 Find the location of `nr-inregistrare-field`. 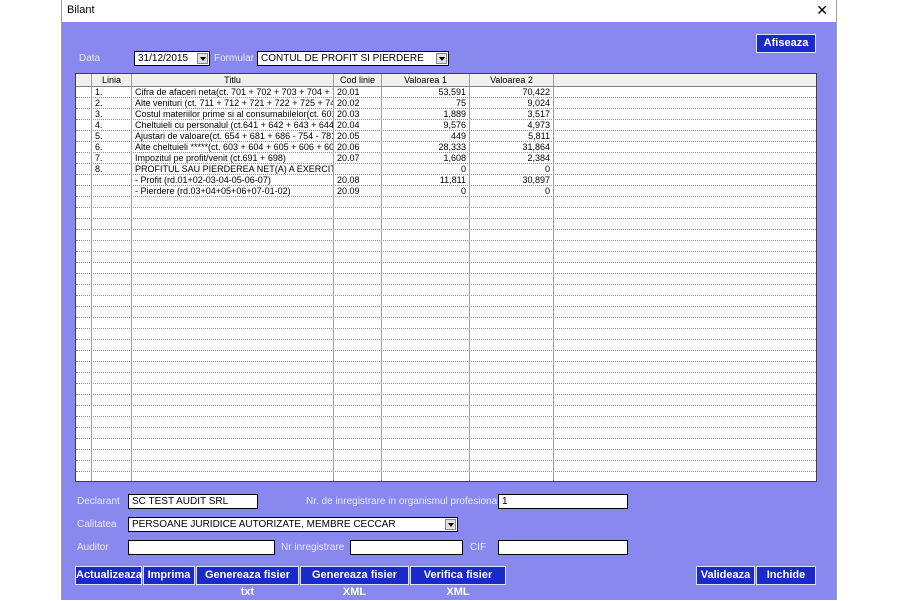

nr-inregistrare-field is located at coordinates (406, 547).